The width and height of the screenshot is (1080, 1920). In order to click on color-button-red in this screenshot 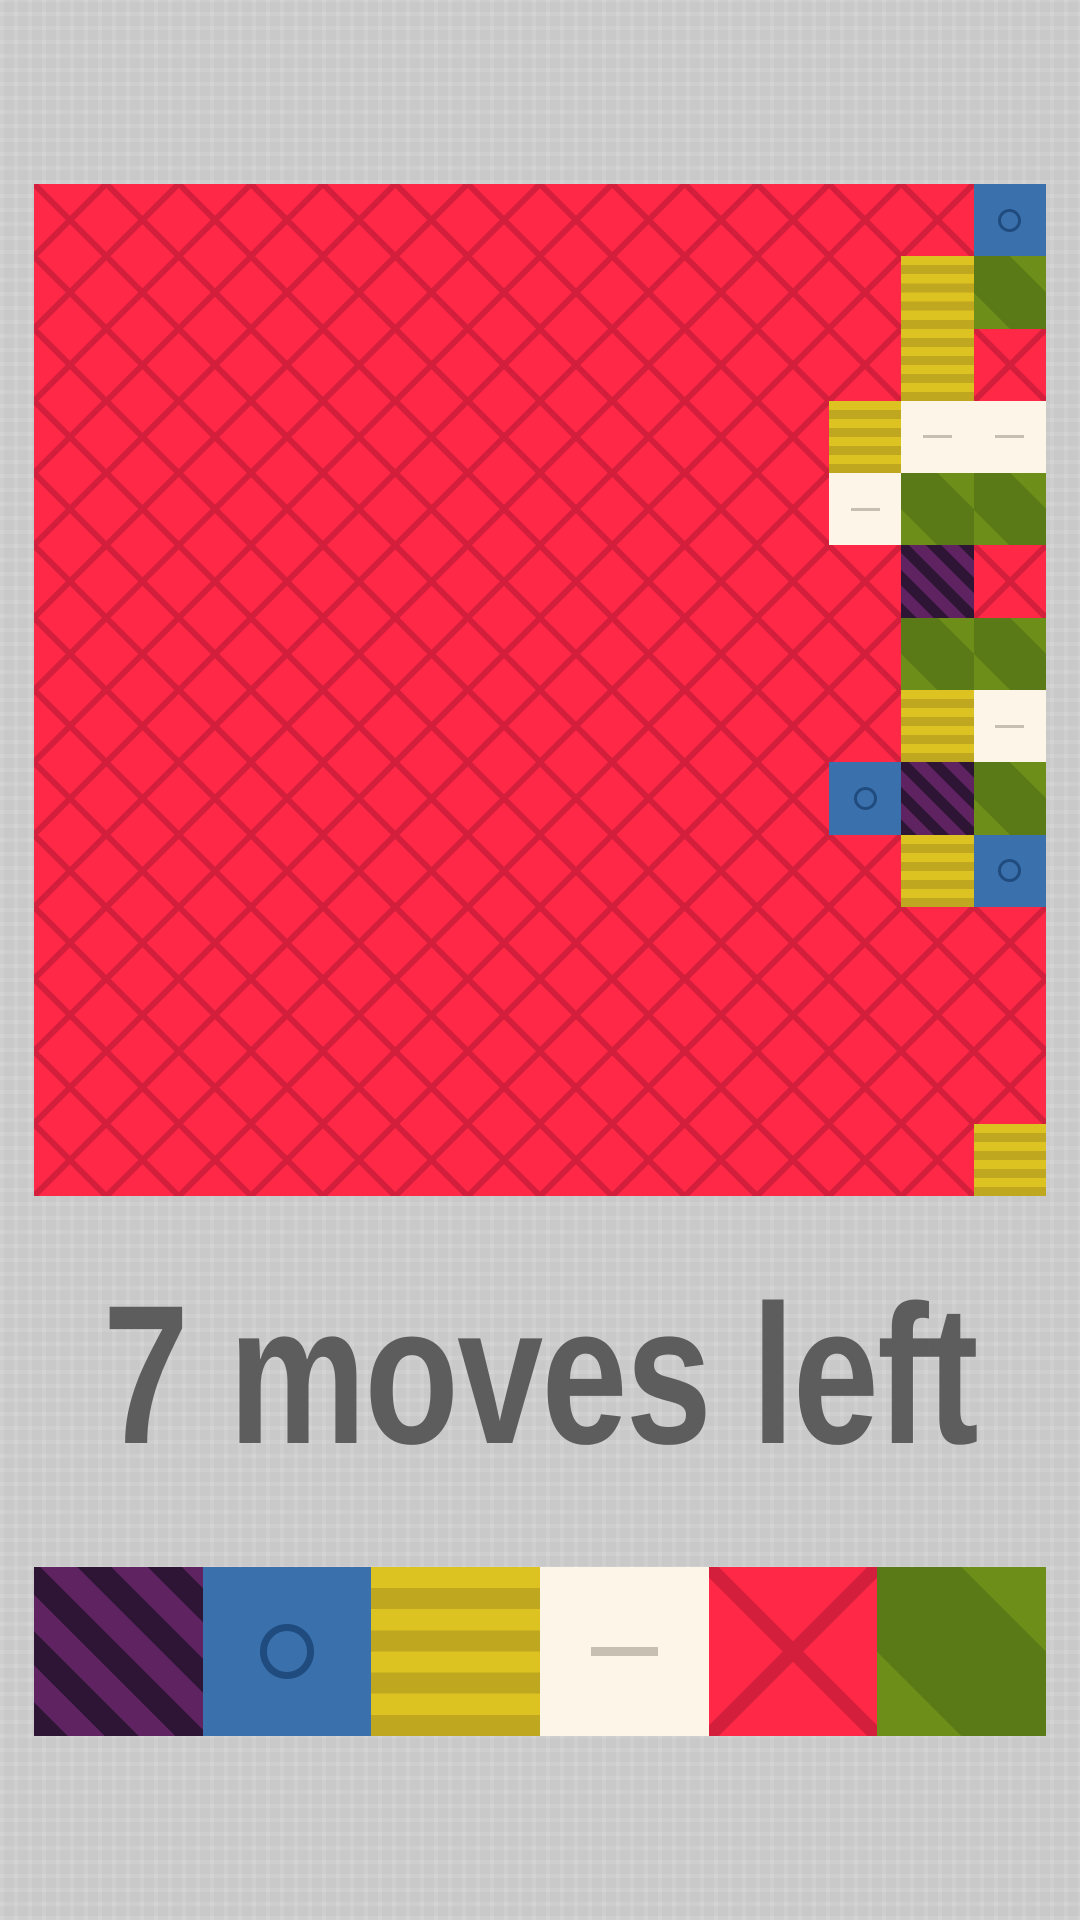, I will do `click(793, 1651)`.